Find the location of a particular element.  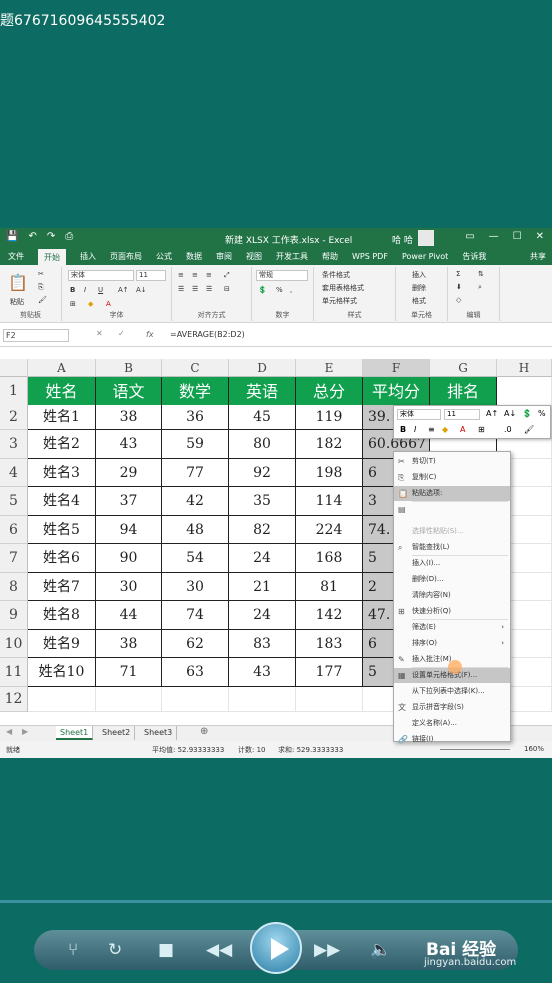

mini-size-combo: 11 is located at coordinates (462, 414).